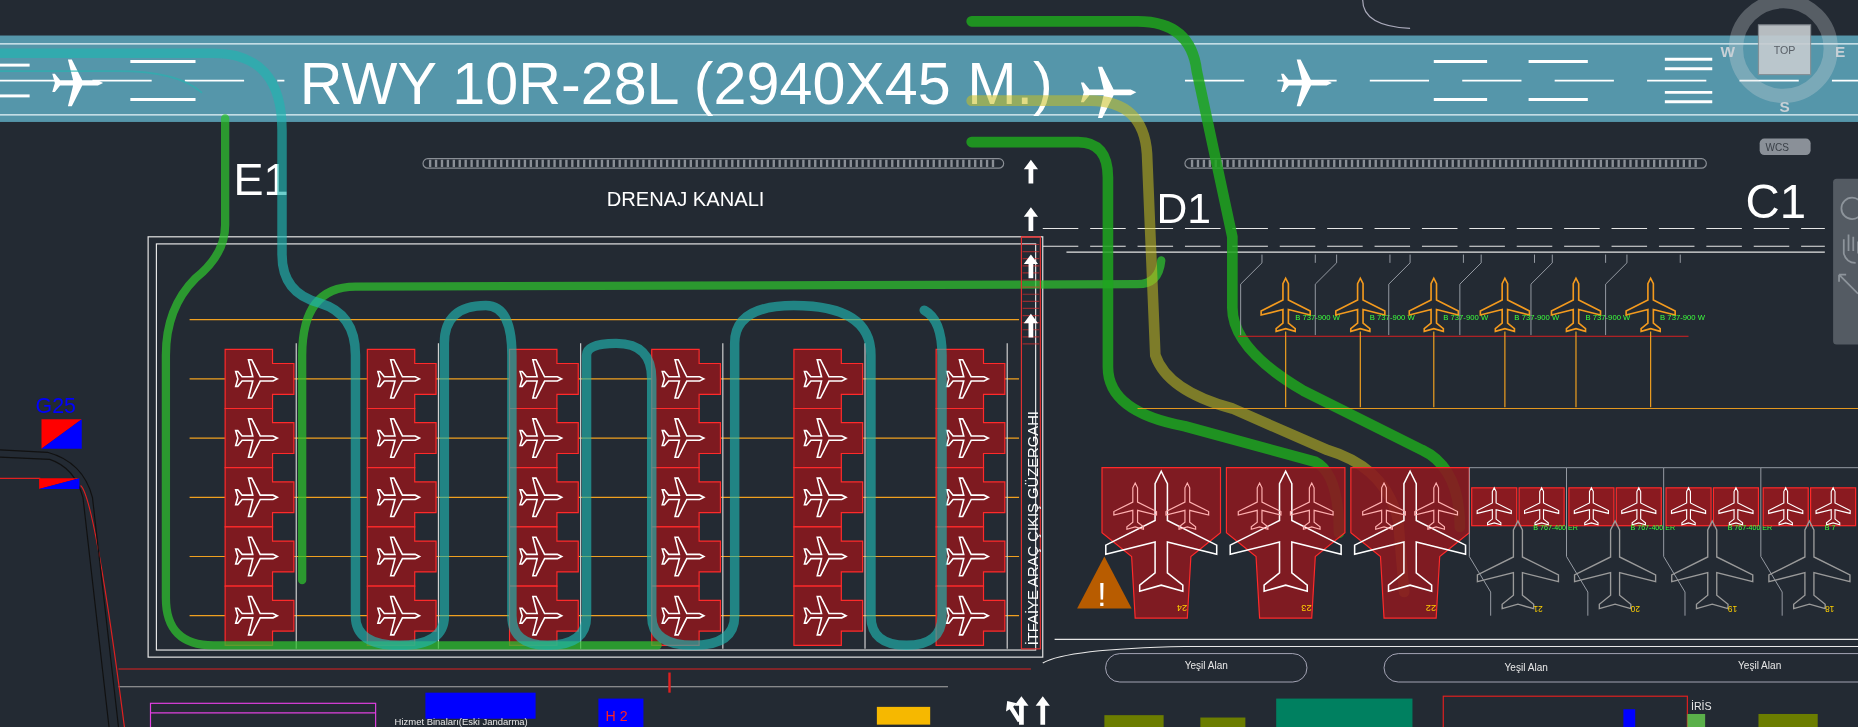  I want to click on stand-number: 24, so click(1182, 609).